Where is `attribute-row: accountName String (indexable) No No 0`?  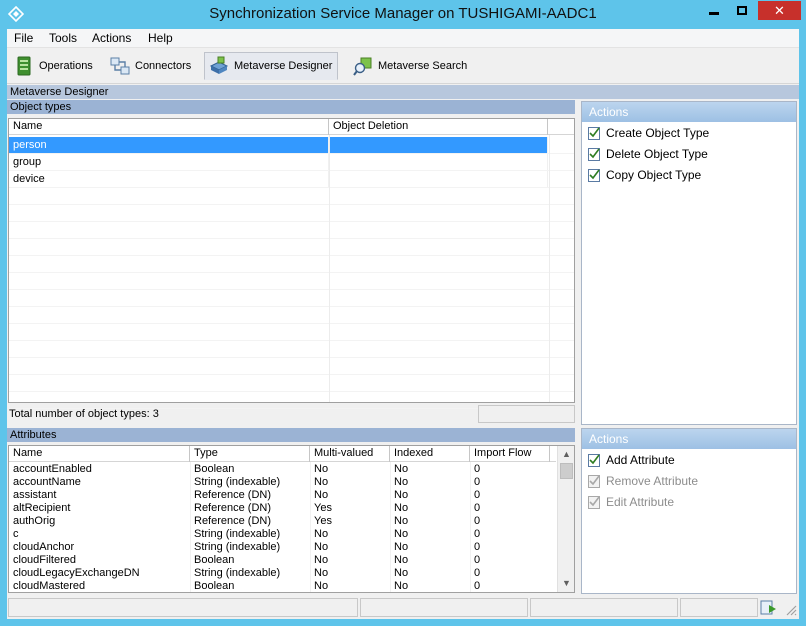
attribute-row: accountName String (indexable) No No 0 is located at coordinates (279, 482).